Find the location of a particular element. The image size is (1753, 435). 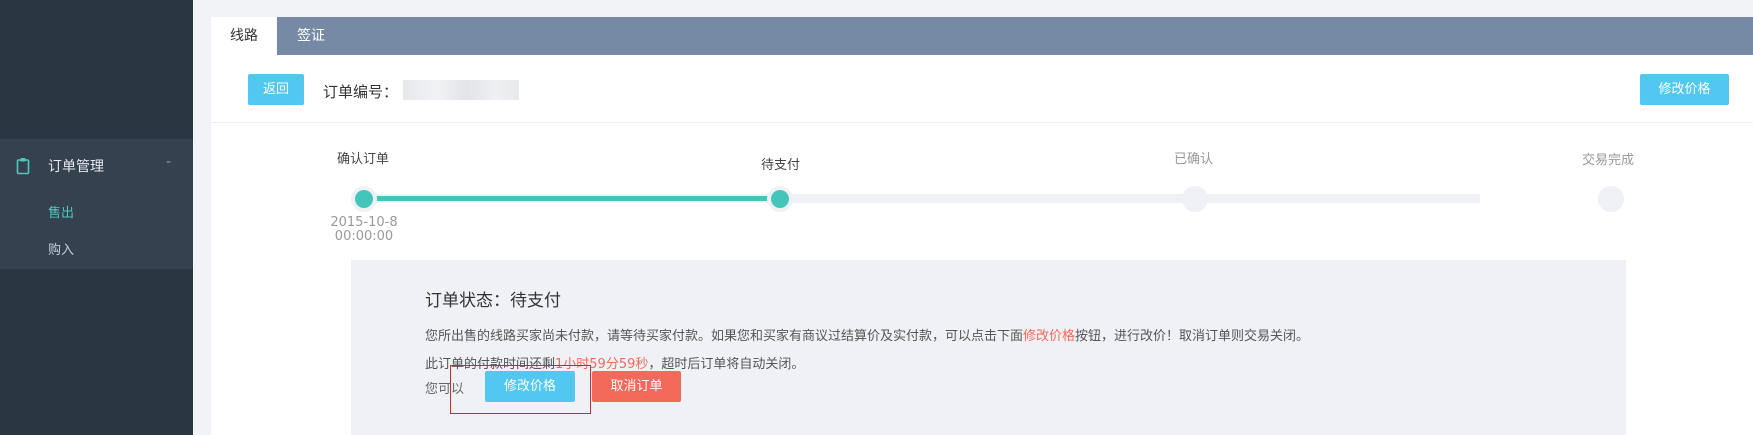

menu-item-order-management: 订单管理 - is located at coordinates (96, 166).